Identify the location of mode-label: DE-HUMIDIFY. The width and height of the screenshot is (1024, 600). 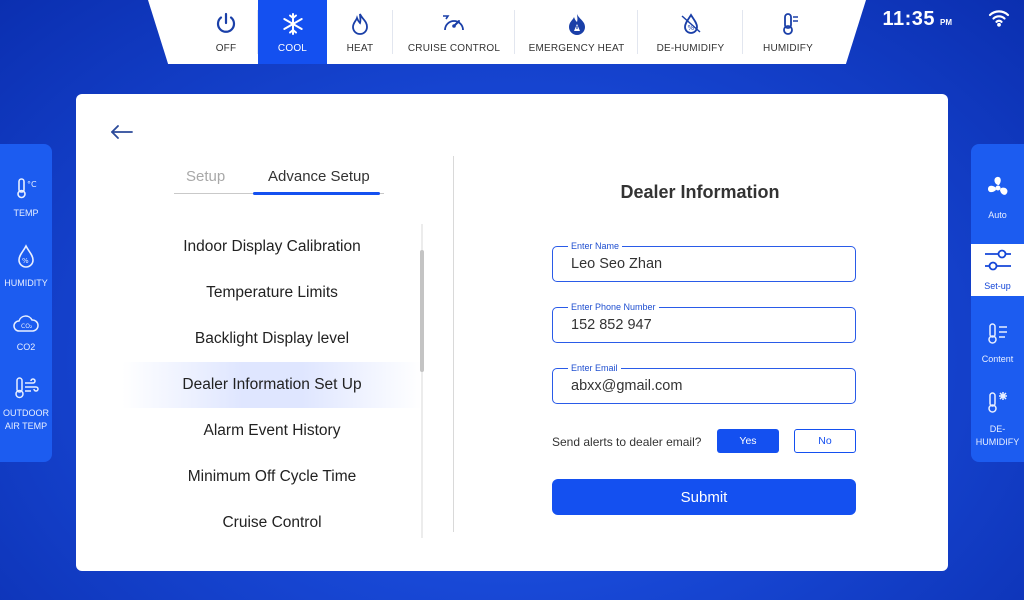
(690, 48).